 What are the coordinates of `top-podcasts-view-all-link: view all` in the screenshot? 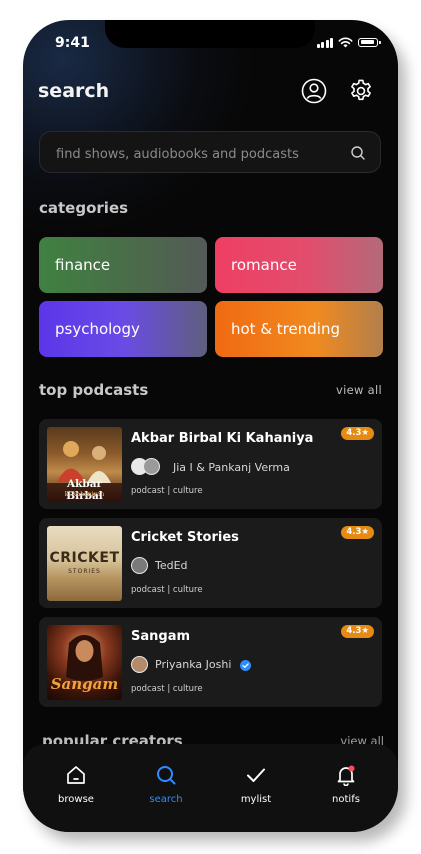 It's located at (359, 390).